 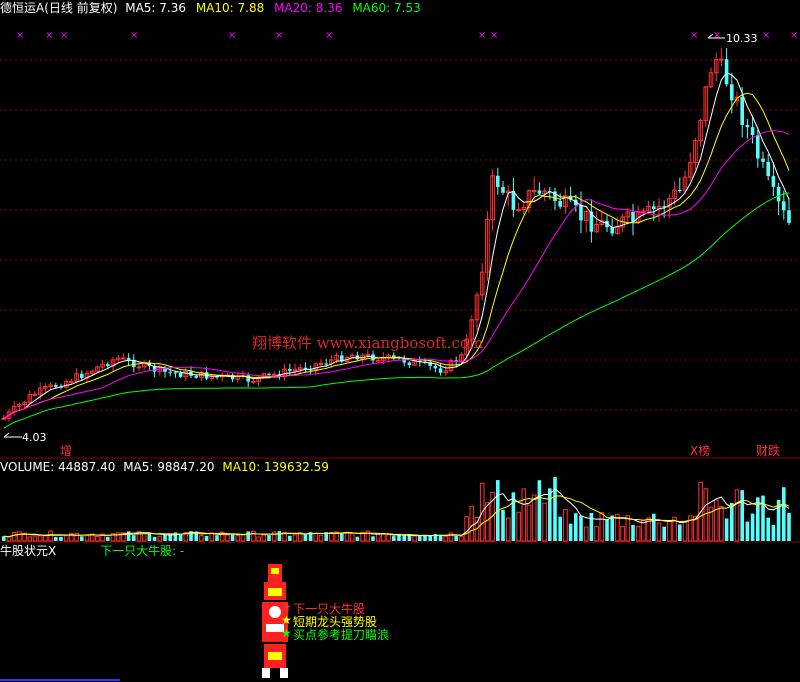 What do you see at coordinates (286, 633) in the screenshot?
I see `legend-star-3: ★` at bounding box center [286, 633].